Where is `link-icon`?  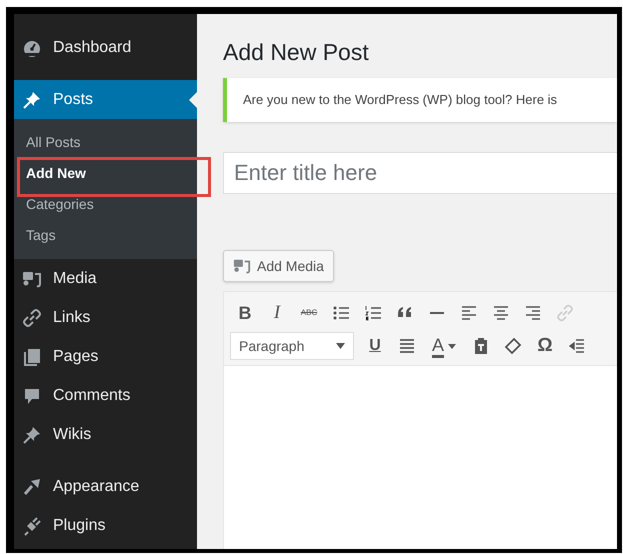 link-icon is located at coordinates (32, 318).